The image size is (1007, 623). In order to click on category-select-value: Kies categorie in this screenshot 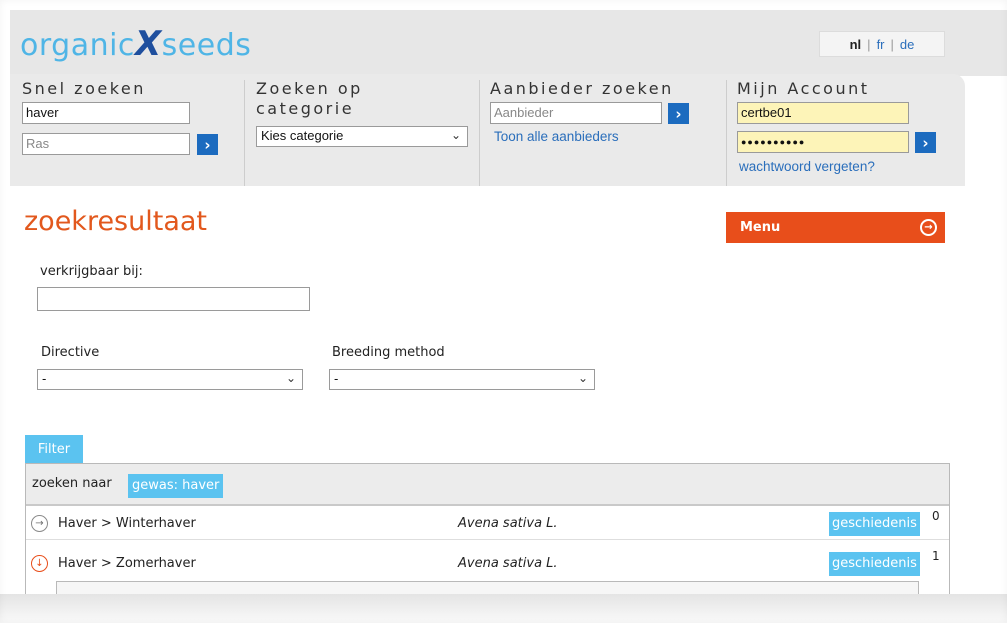, I will do `click(302, 135)`.